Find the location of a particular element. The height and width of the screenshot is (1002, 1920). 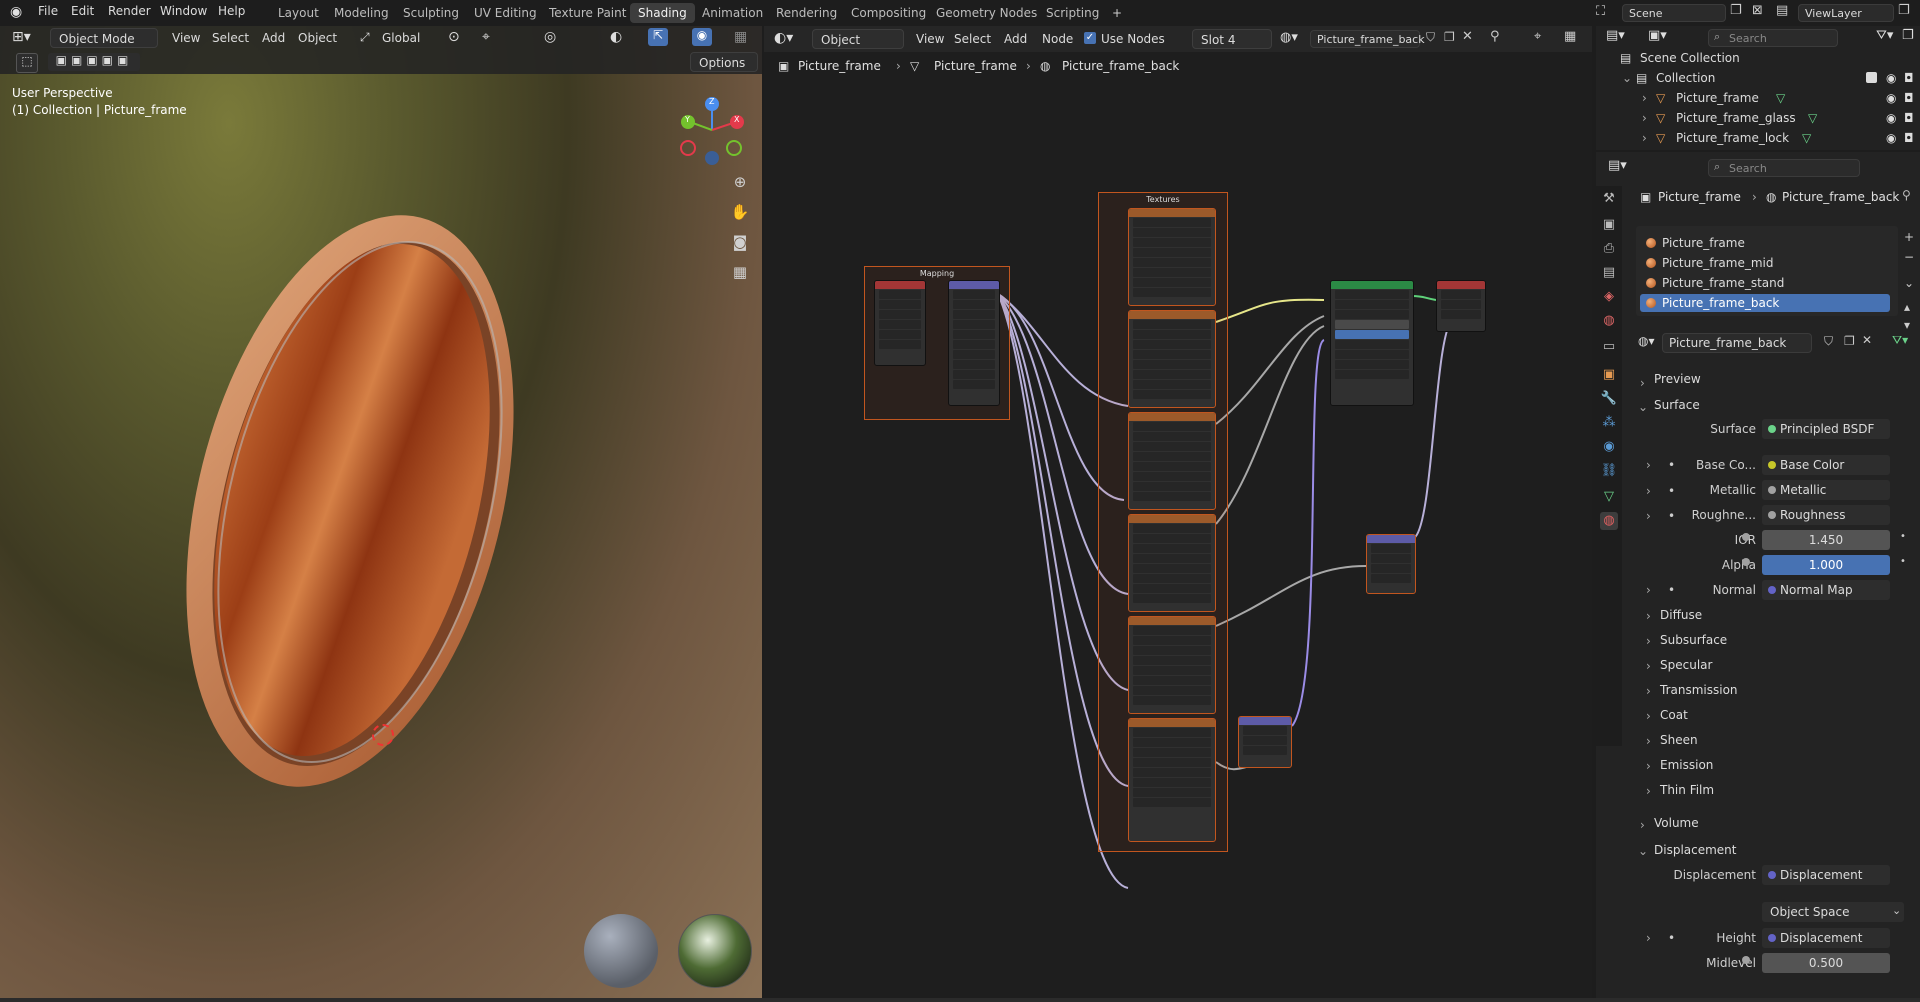

image-texture-node-normal is located at coordinates (1172, 780).